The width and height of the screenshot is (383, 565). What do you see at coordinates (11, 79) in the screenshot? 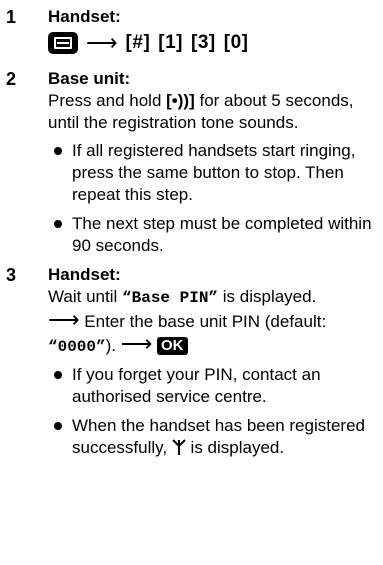
I see `step-number: 2` at bounding box center [11, 79].